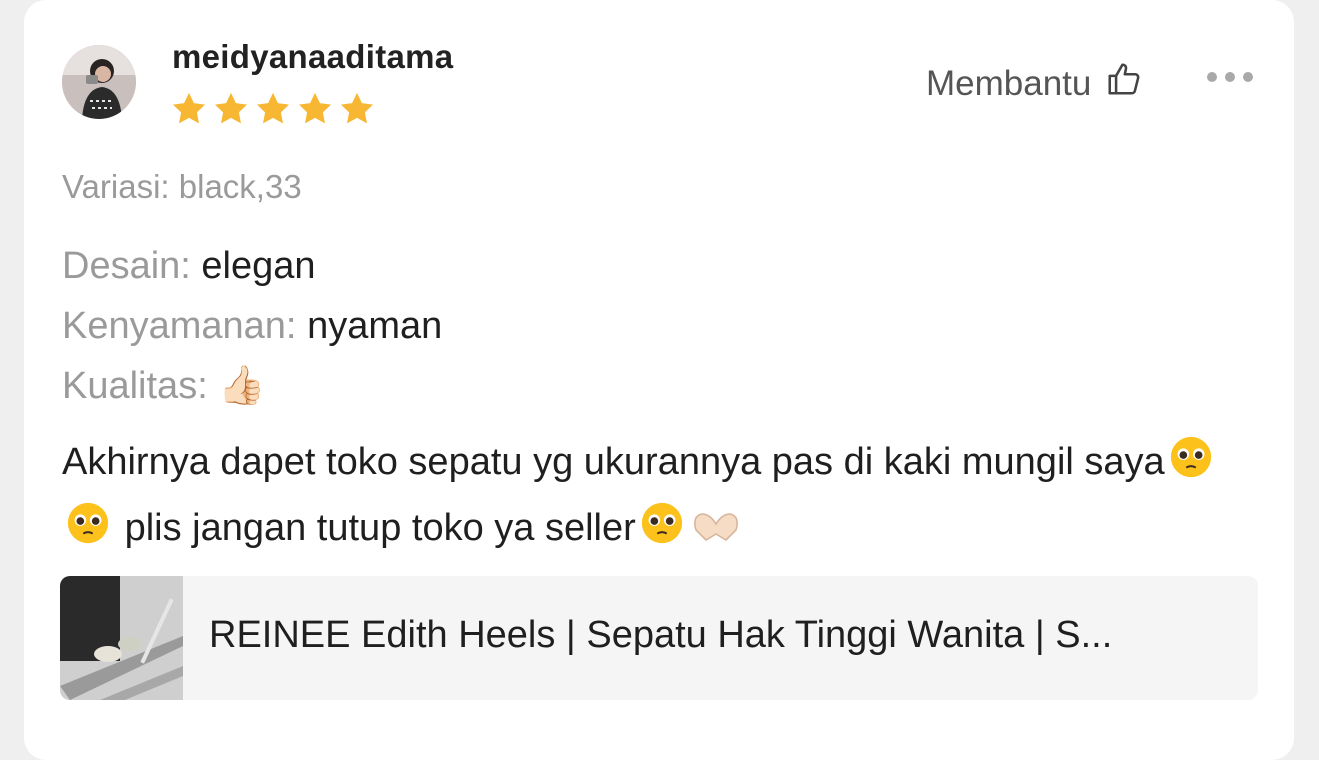 The height and width of the screenshot is (760, 1319). I want to click on comment-text-2: plis jangan tutup toko ya seller, so click(380, 528).